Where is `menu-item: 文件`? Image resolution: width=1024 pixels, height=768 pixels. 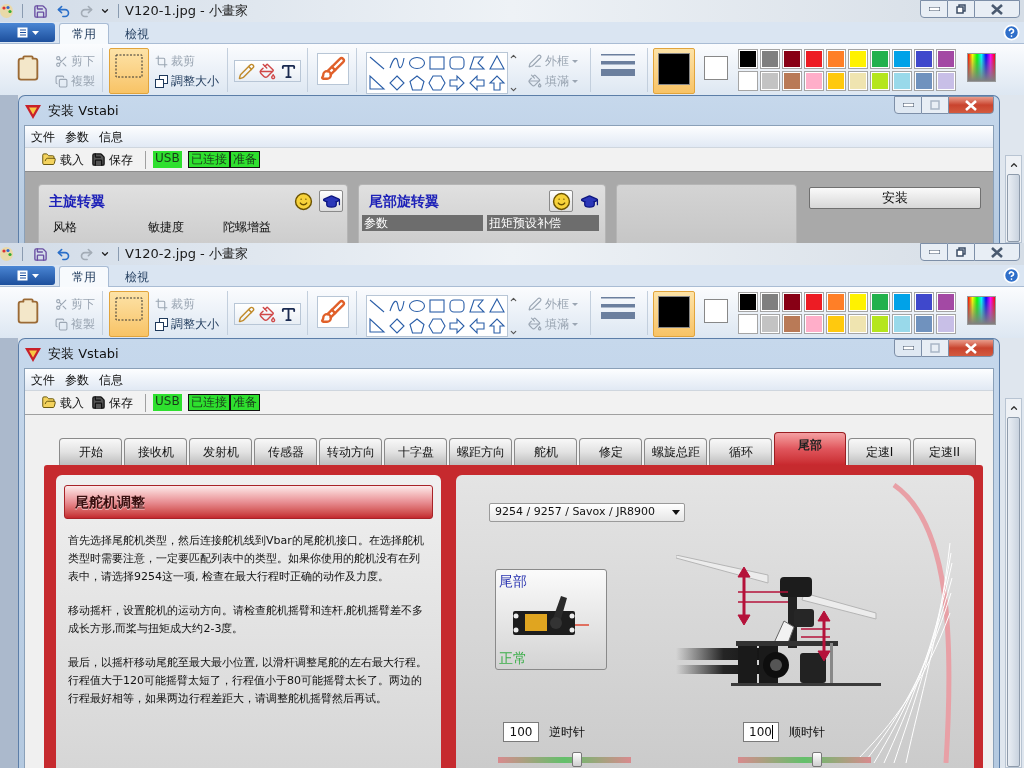
menu-item: 文件 is located at coordinates (43, 379).